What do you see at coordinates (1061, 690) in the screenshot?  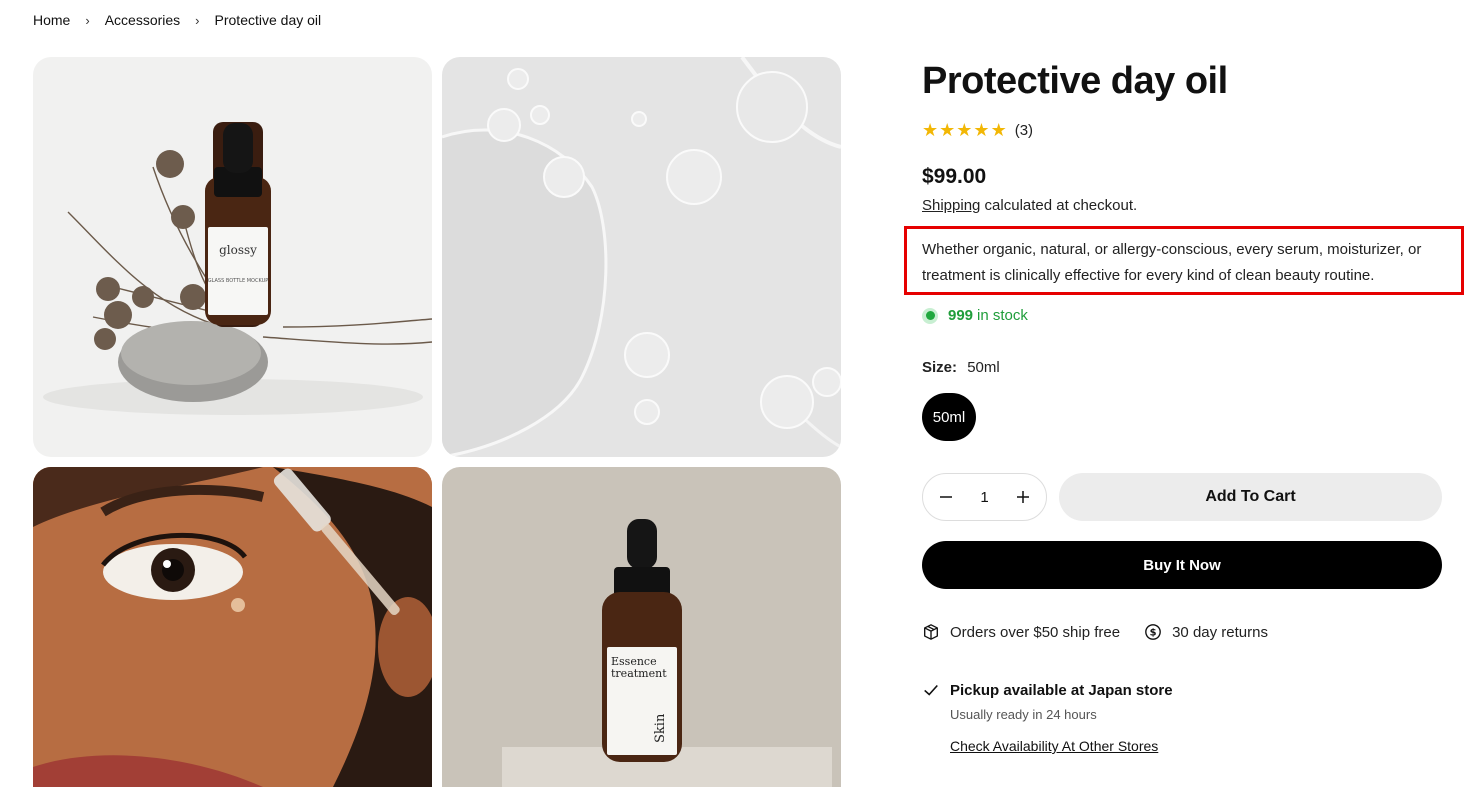 I see `pickup-title: Pickup available at Japan store` at bounding box center [1061, 690].